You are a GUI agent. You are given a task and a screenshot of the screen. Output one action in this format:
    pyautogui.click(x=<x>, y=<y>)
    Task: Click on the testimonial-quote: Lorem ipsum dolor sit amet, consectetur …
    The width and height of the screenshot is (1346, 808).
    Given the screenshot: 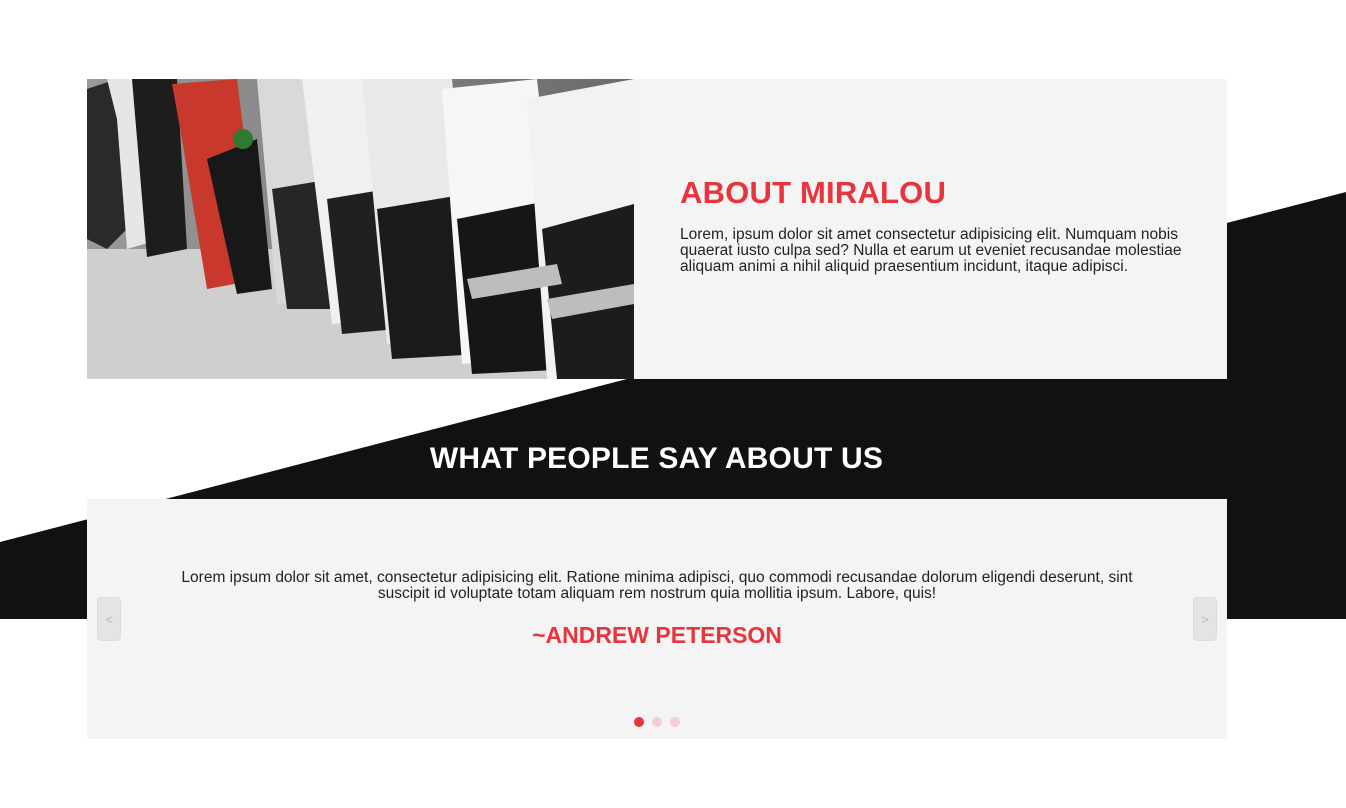 What is the action you would take?
    pyautogui.click(x=657, y=585)
    